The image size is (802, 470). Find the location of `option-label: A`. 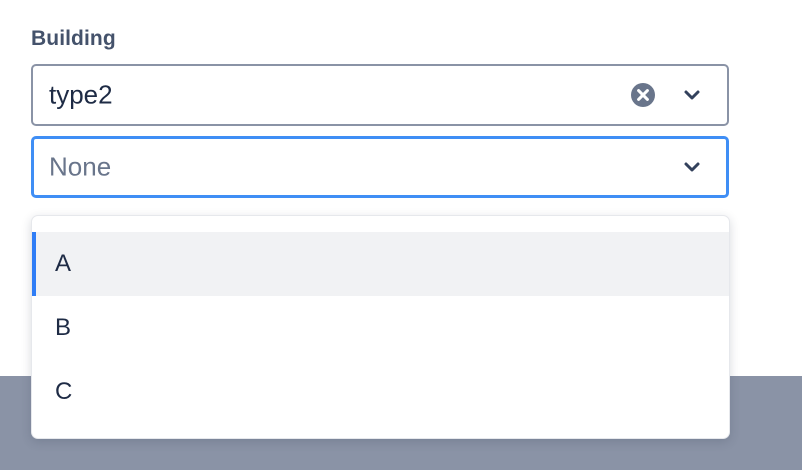

option-label: A is located at coordinates (63, 263).